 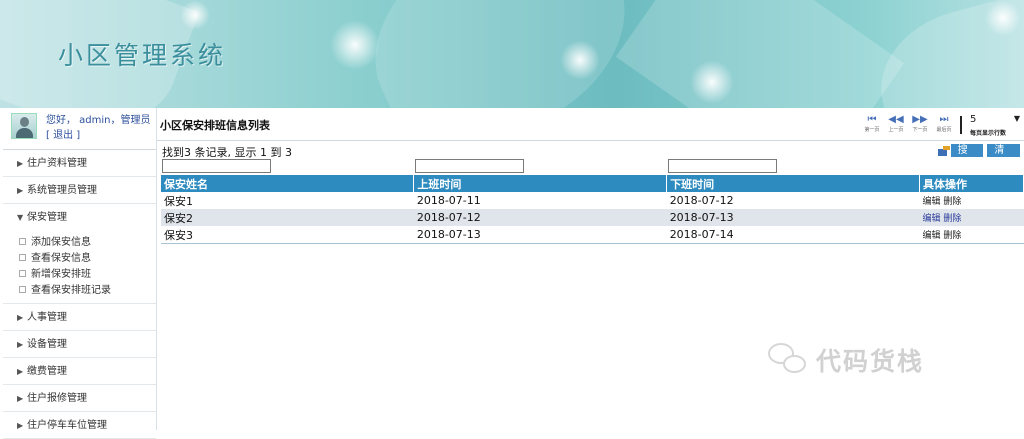 I want to click on sidebar-item-security: ▼ 保安管理, so click(x=79, y=217).